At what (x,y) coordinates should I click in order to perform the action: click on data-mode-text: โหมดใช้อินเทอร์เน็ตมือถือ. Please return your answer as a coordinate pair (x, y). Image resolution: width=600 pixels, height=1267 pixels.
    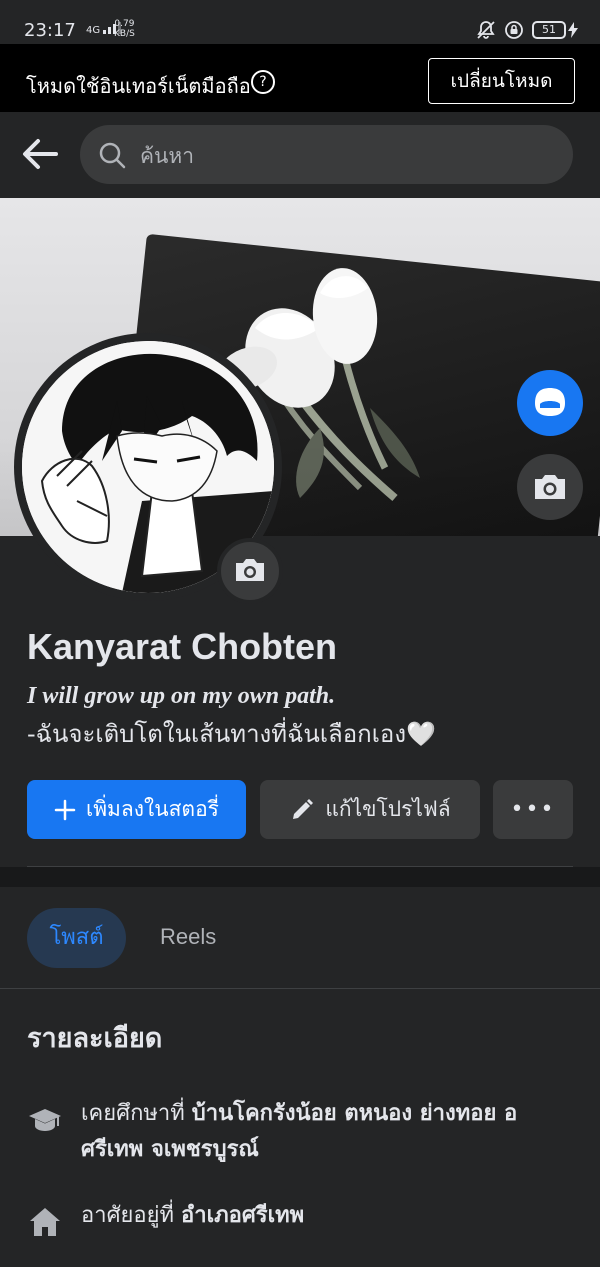
    Looking at the image, I should click on (138, 86).